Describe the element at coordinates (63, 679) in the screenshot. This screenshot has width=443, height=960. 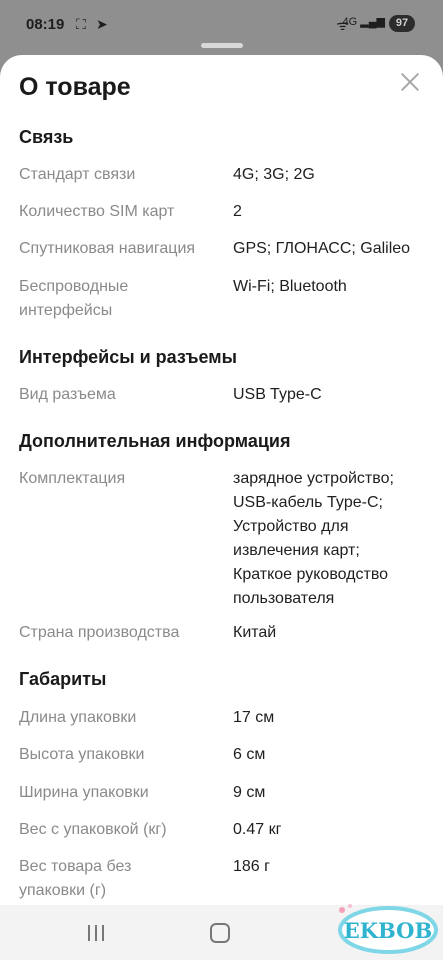
I see `section-title-dimensions: Габариты` at that location.